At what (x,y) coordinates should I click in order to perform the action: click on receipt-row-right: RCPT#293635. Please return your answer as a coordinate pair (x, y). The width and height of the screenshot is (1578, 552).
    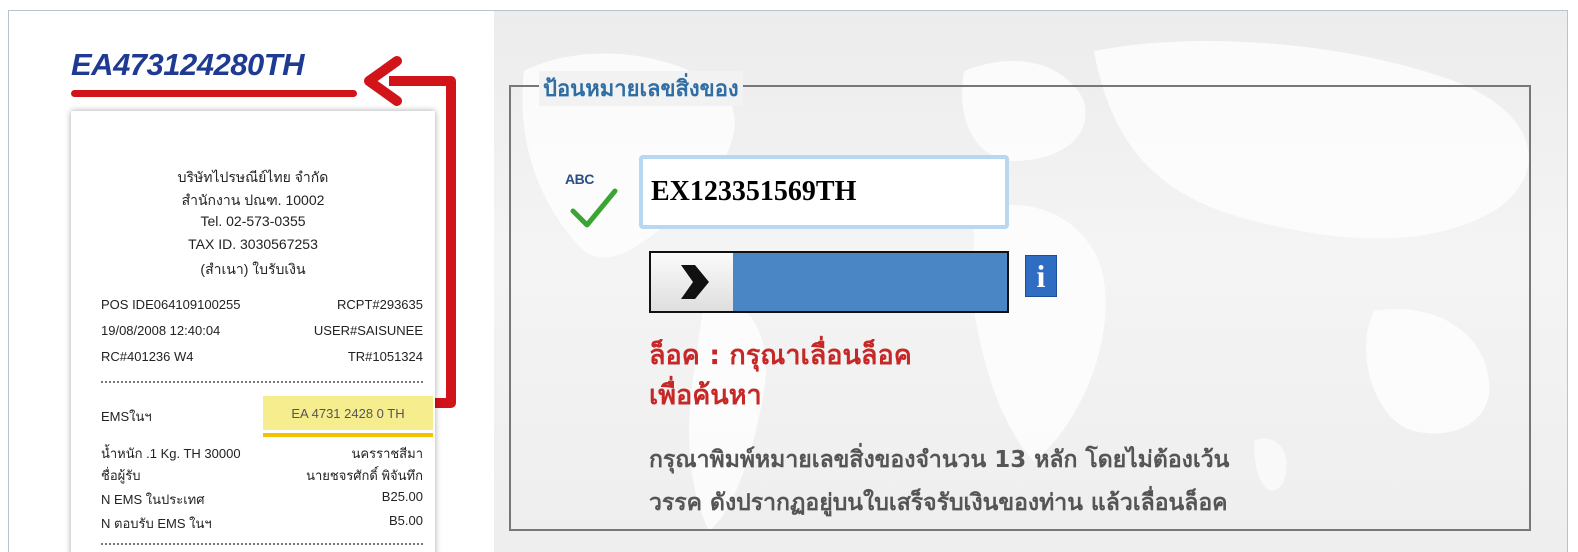
    Looking at the image, I should click on (380, 304).